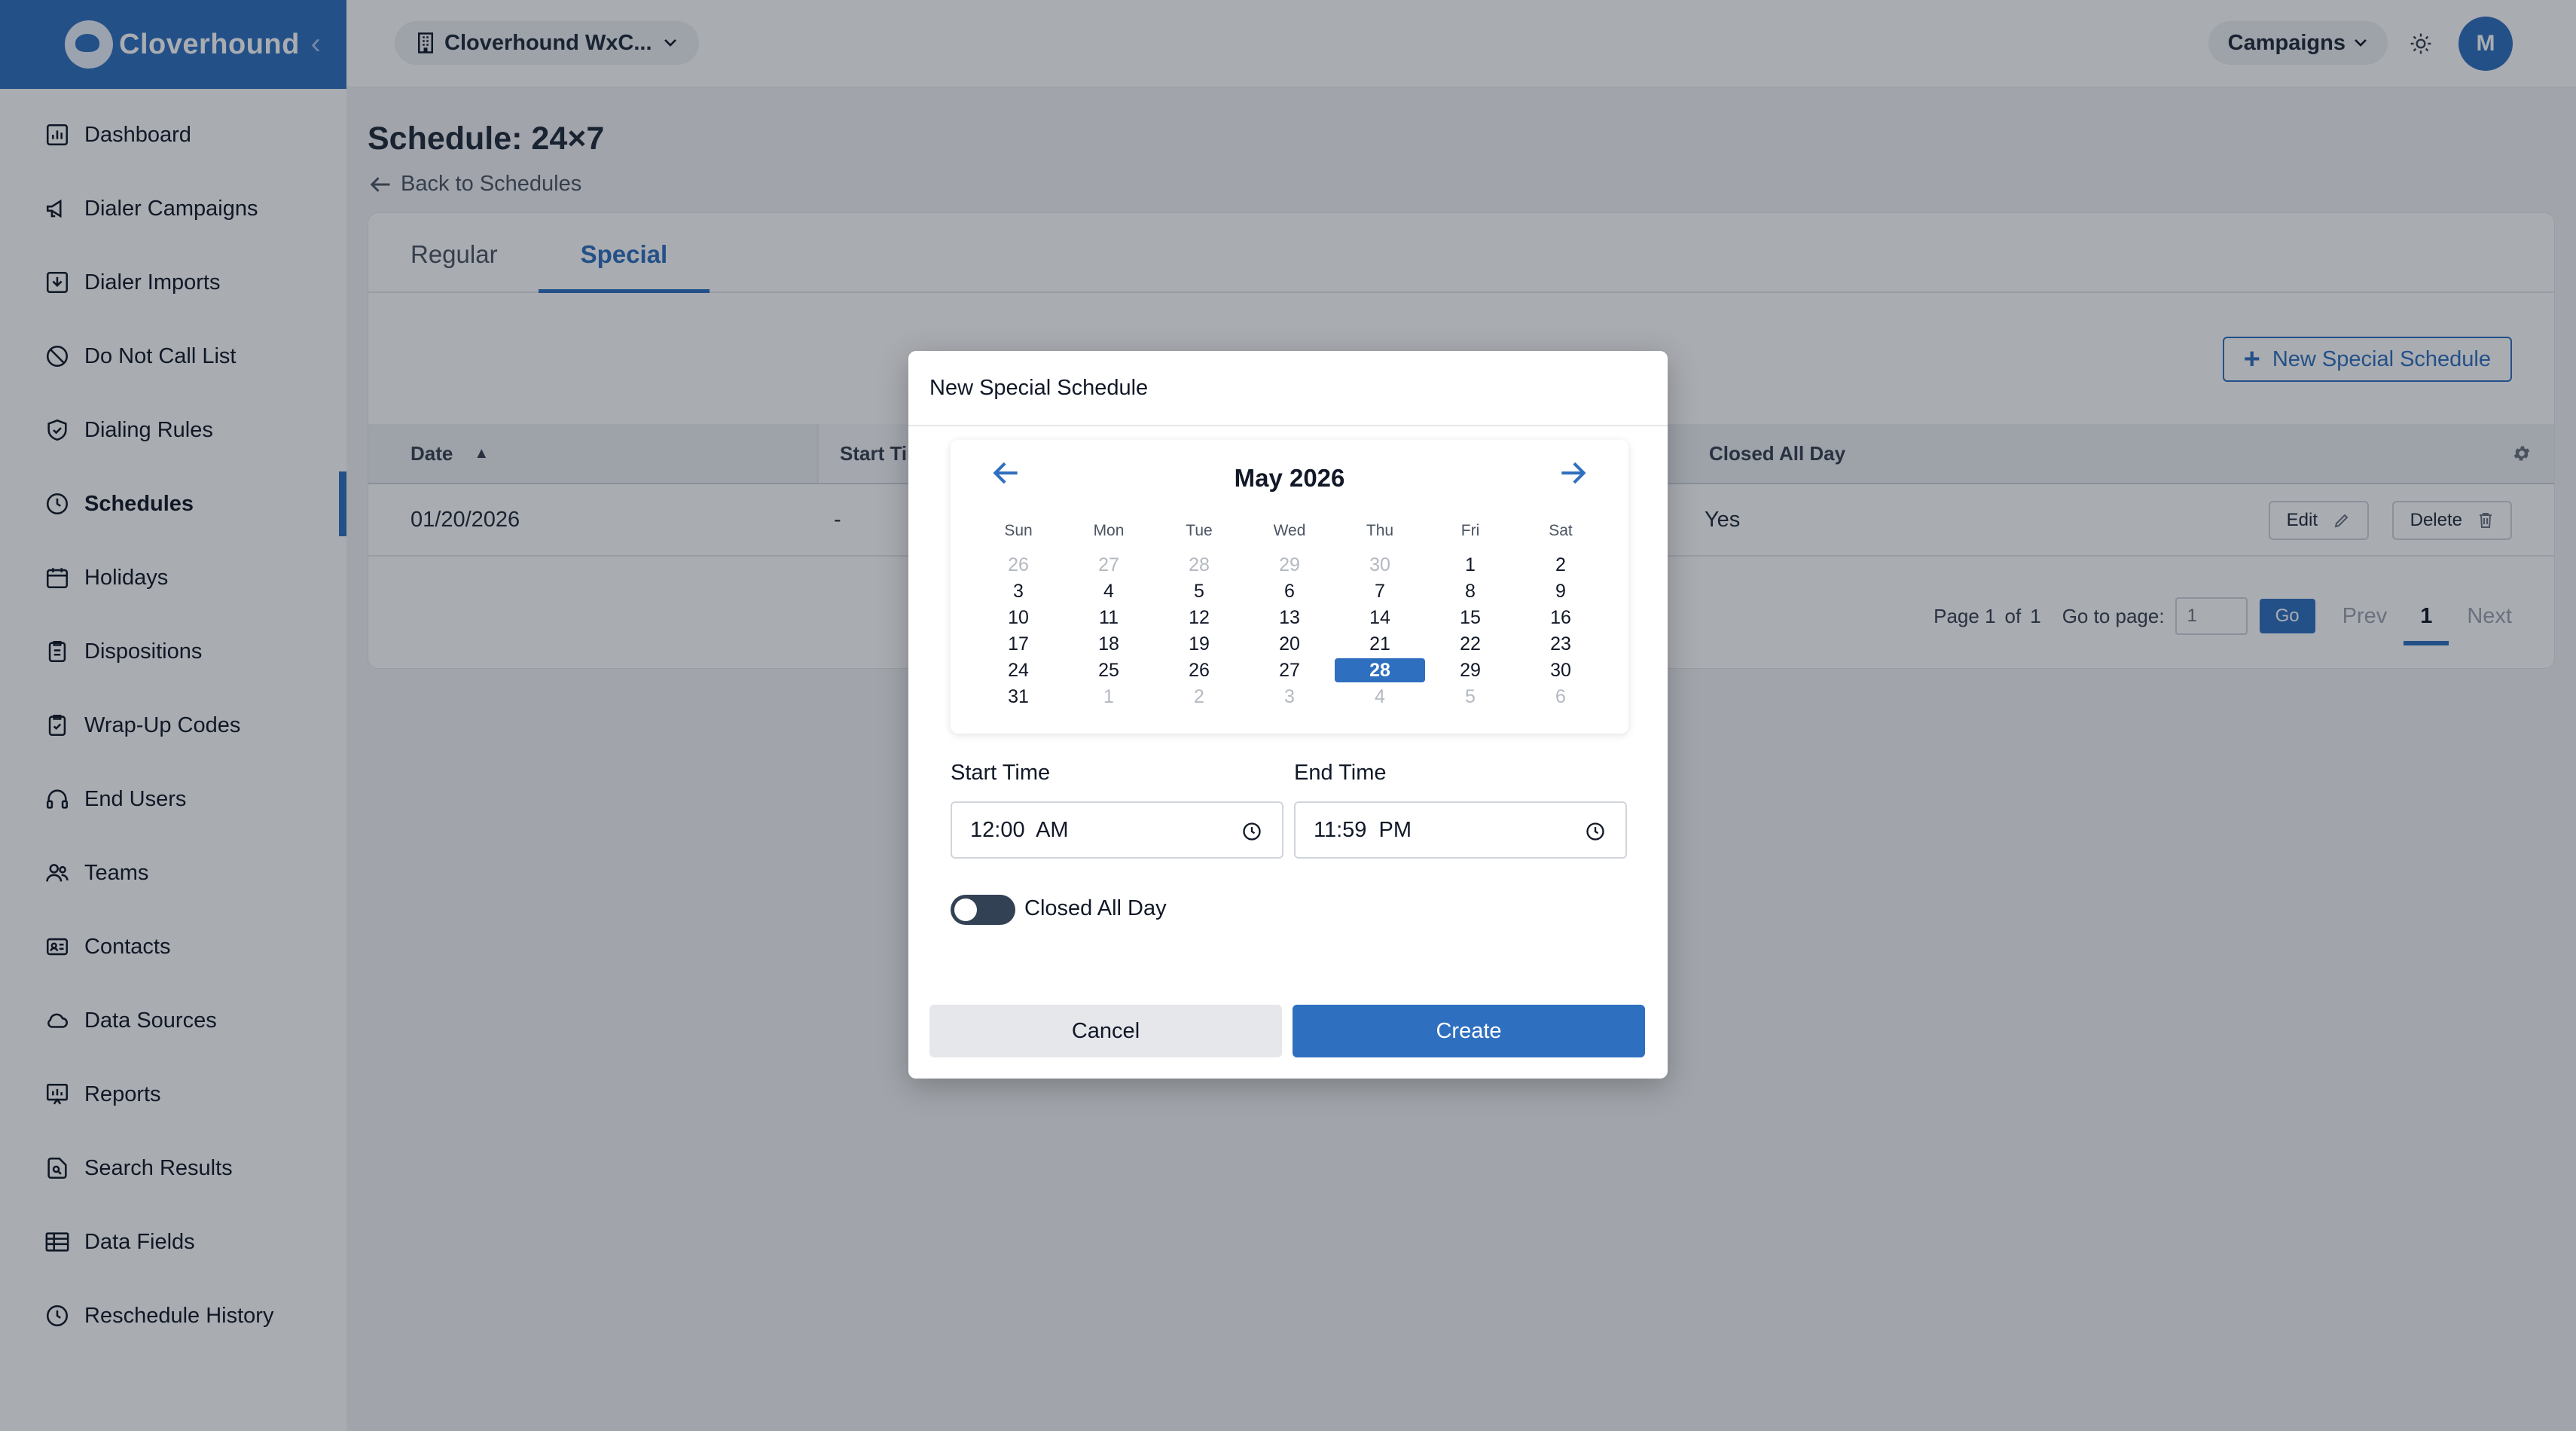 The height and width of the screenshot is (1431, 2576). I want to click on calendar-week-row: 31 1 2 3 4 5 6, so click(1290, 696).